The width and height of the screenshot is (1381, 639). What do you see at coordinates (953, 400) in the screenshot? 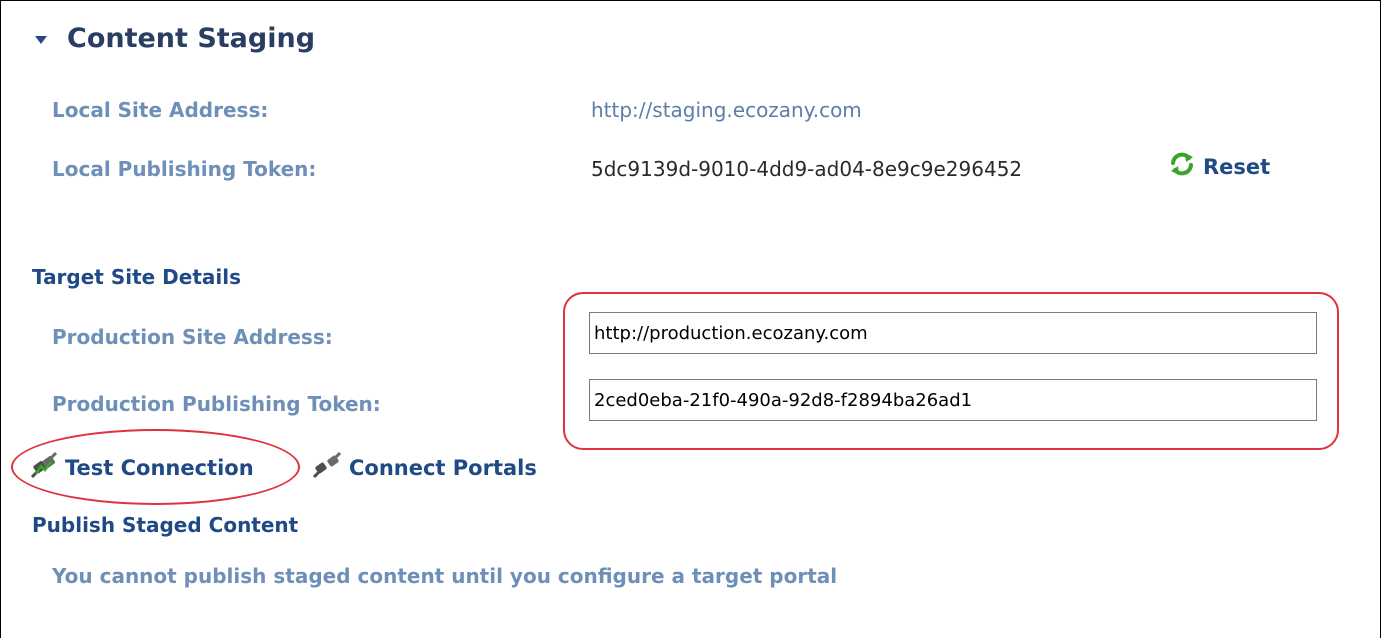
I see `production-publishing-token-input` at bounding box center [953, 400].